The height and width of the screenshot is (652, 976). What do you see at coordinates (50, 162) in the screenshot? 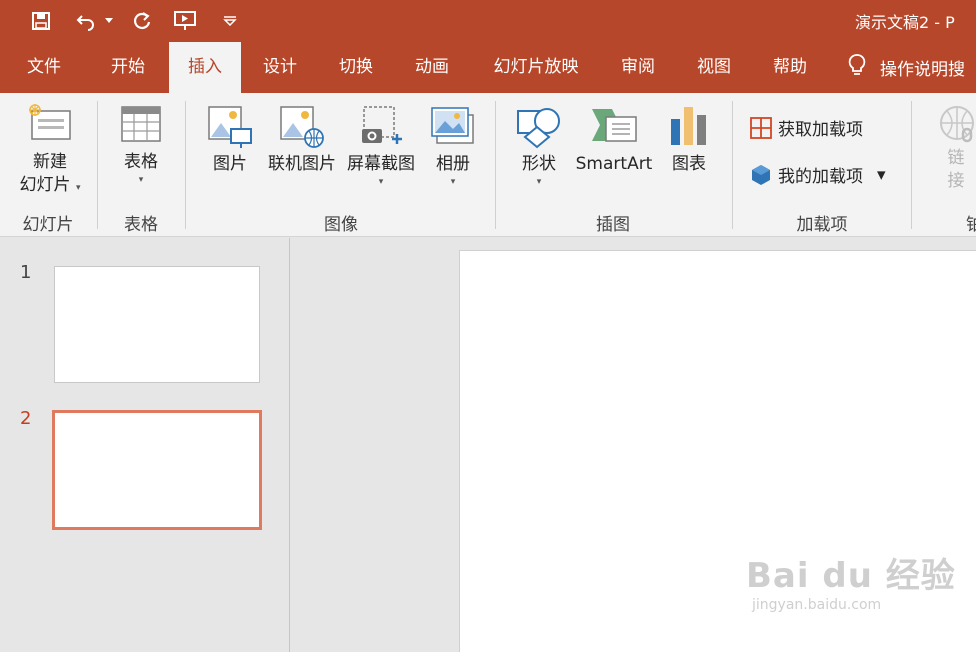
I see `new-slide-label-1: 新建` at bounding box center [50, 162].